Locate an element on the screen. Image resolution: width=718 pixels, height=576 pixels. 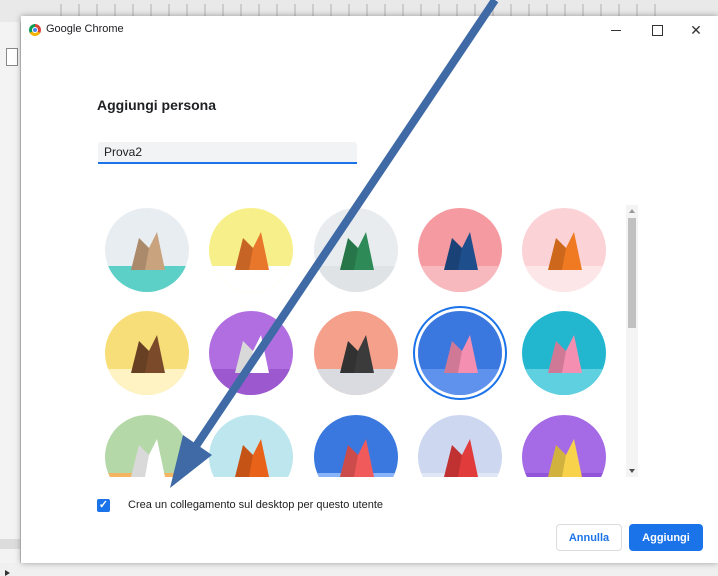
background-scroll-mark is located at coordinates (10, 544).